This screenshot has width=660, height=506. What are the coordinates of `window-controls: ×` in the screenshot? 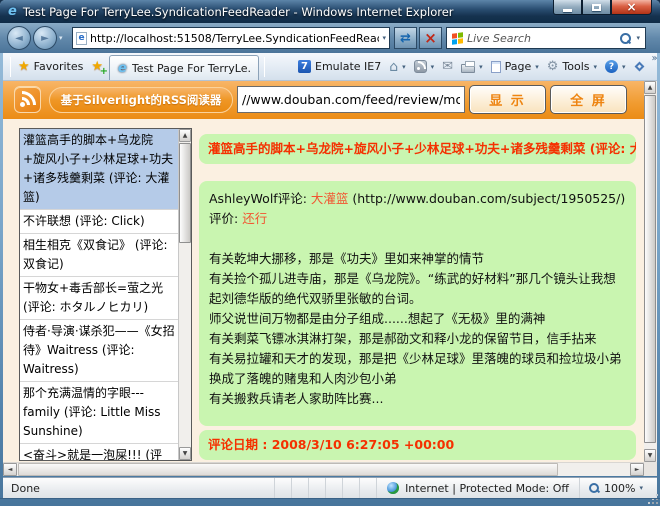 It's located at (602, 7).